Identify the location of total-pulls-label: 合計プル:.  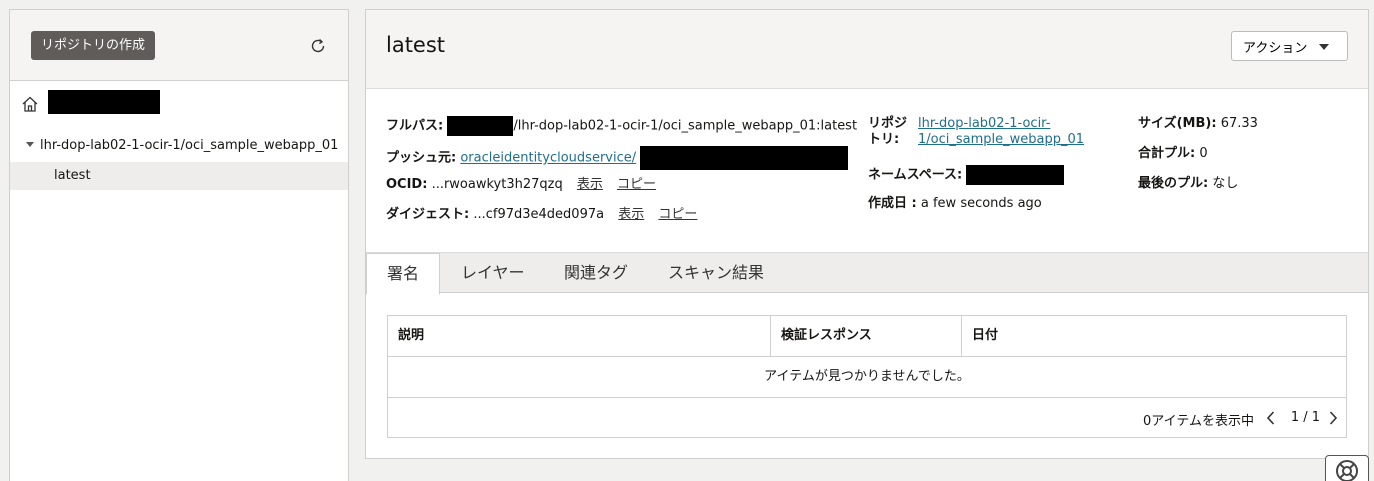
(1167, 153).